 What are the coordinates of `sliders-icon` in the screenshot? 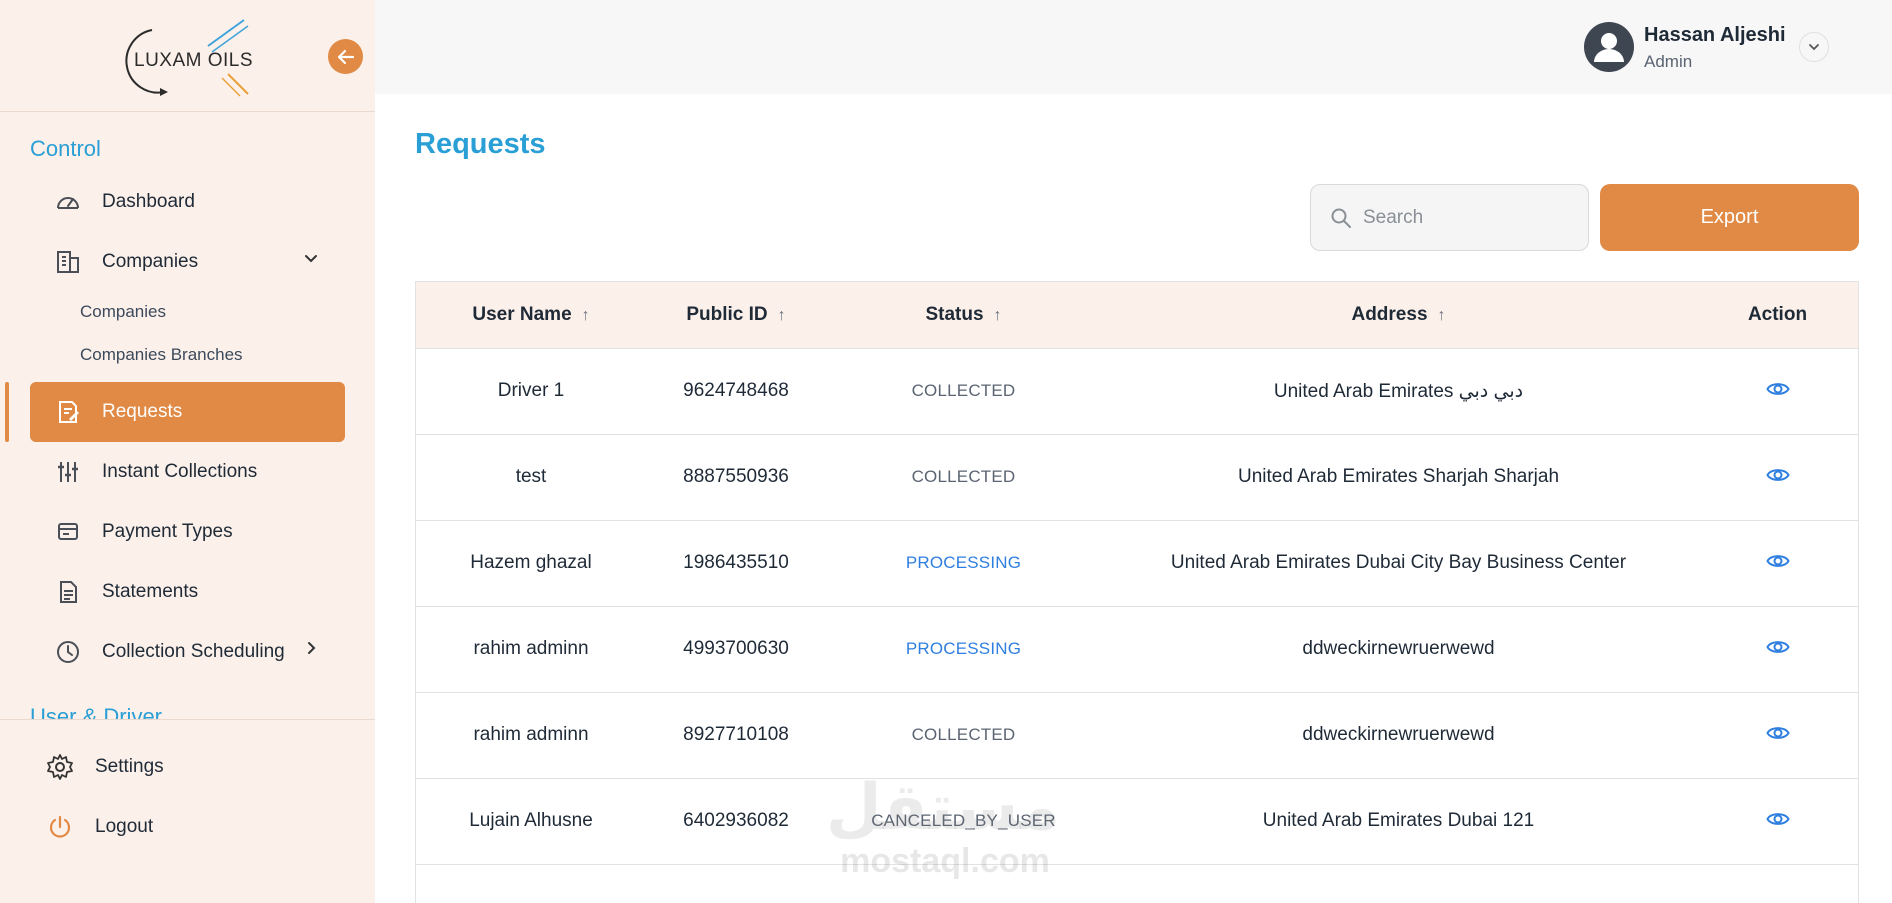 It's located at (68, 472).